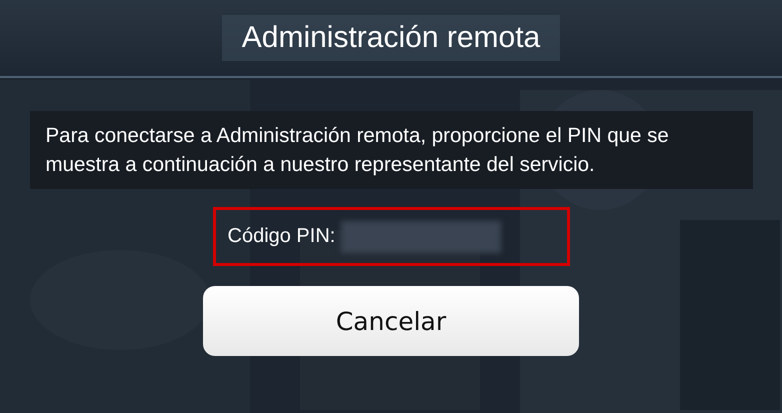  What do you see at coordinates (282, 236) in the screenshot?
I see `pin-label: Código PIN:` at bounding box center [282, 236].